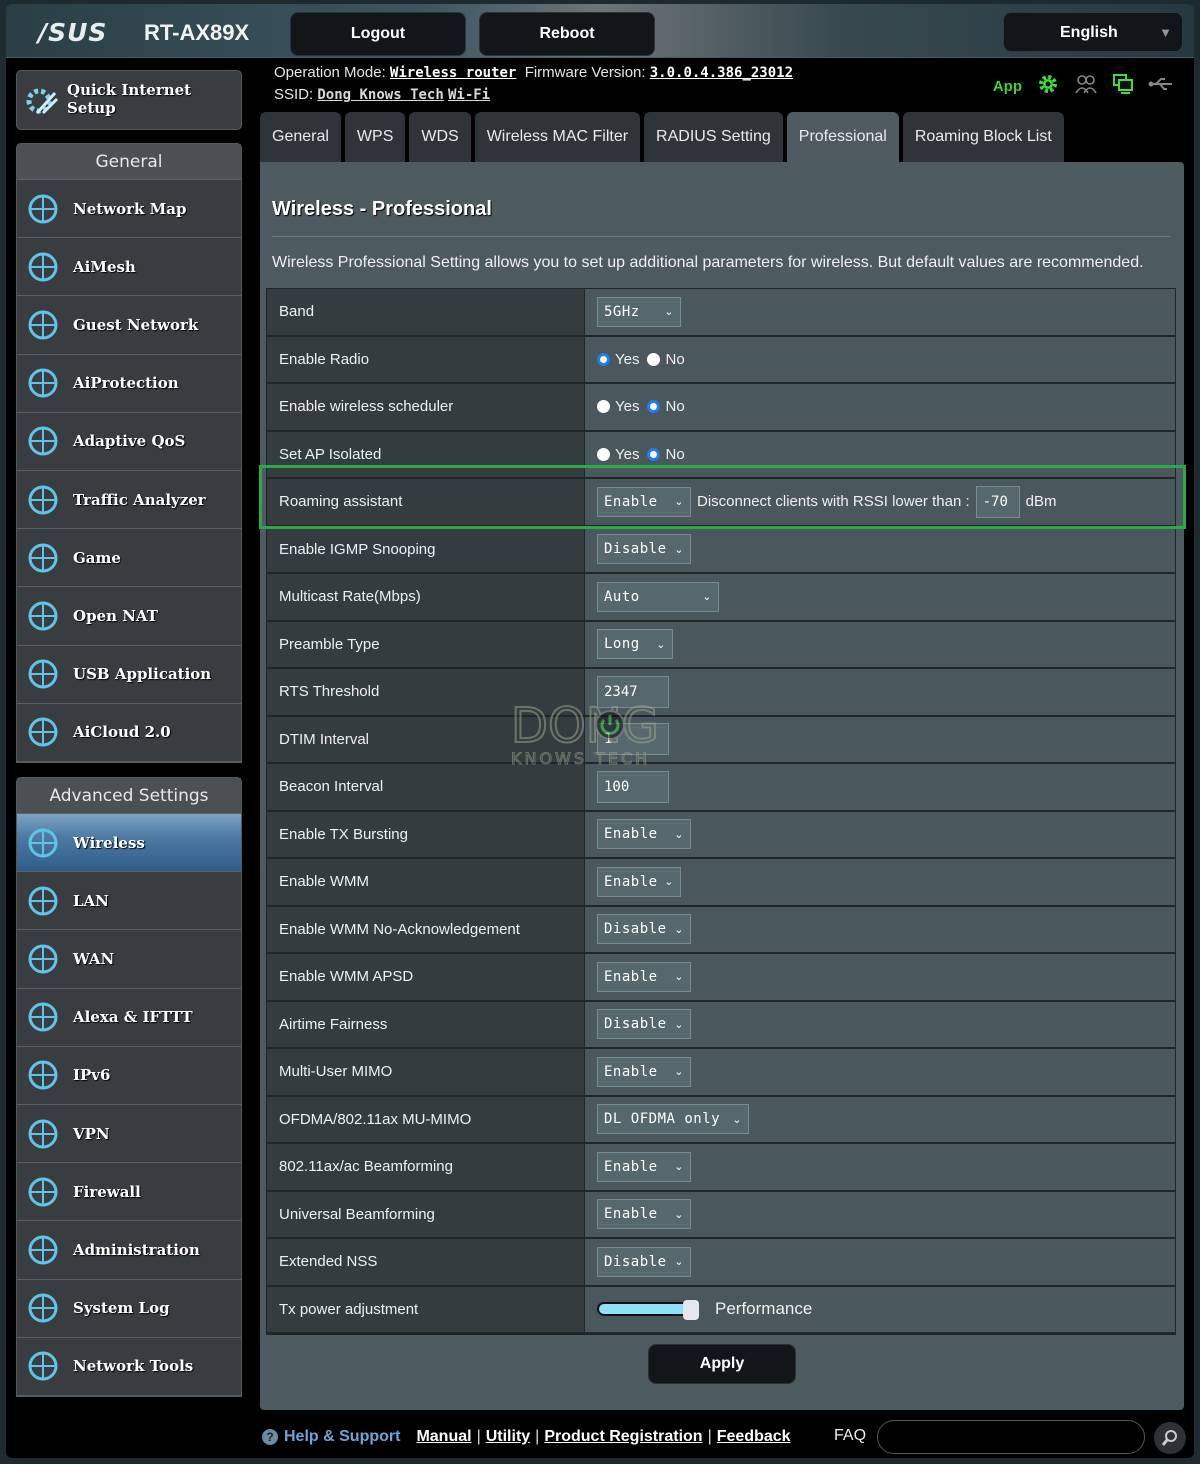 Image resolution: width=1200 pixels, height=1464 pixels. What do you see at coordinates (43, 959) in the screenshot?
I see `wan-icon` at bounding box center [43, 959].